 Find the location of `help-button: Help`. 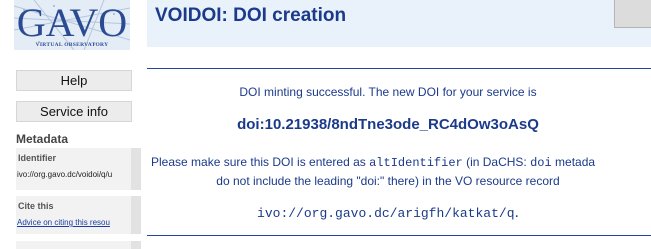

help-button: Help is located at coordinates (74, 80).